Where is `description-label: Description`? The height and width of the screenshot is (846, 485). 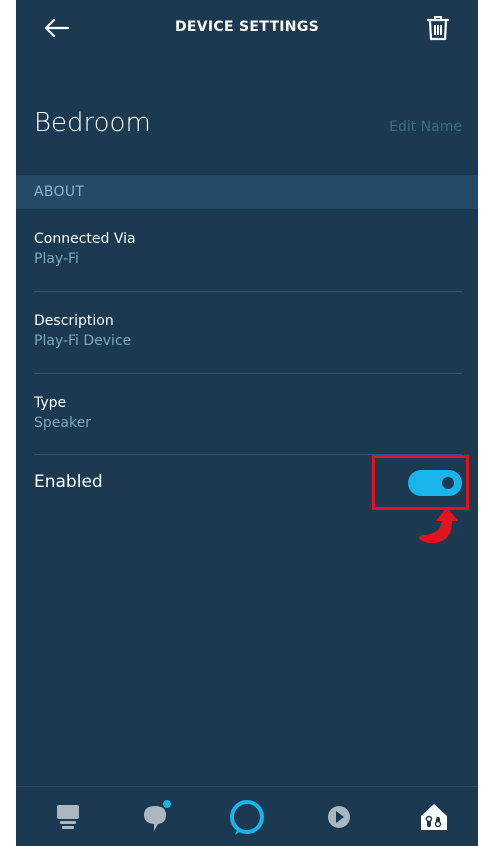
description-label: Description is located at coordinates (74, 321).